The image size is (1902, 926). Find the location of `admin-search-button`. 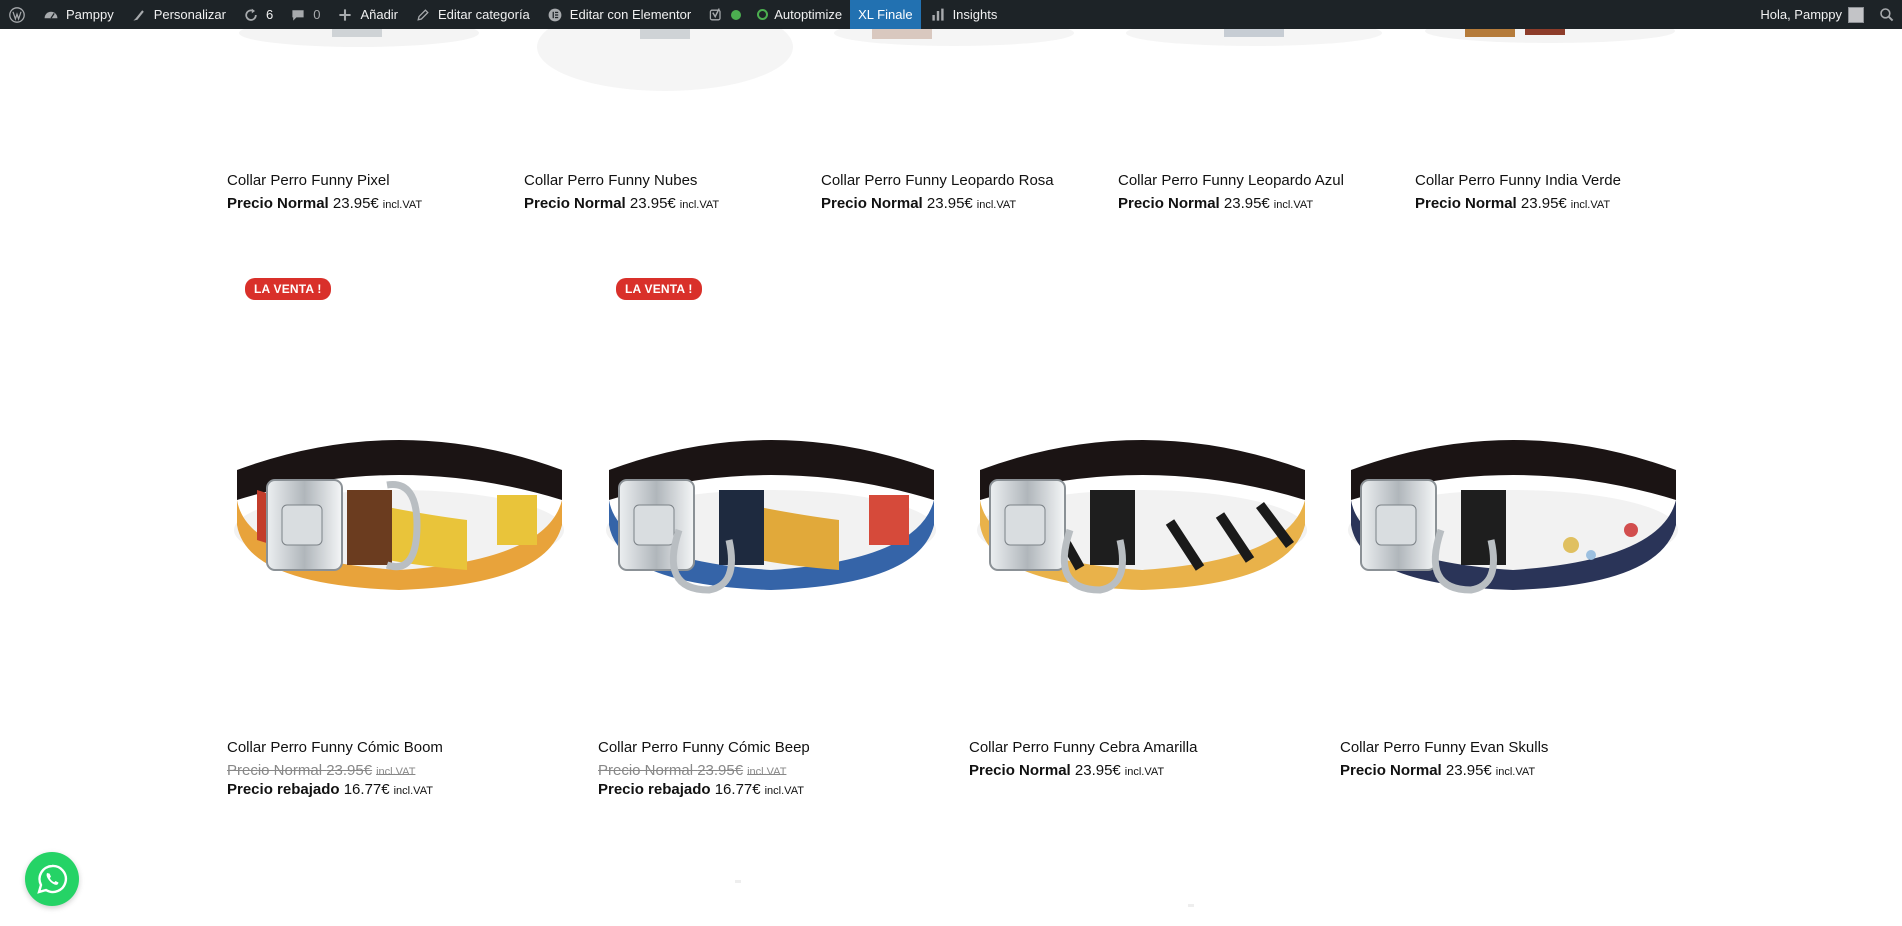

admin-search-button is located at coordinates (1887, 14).